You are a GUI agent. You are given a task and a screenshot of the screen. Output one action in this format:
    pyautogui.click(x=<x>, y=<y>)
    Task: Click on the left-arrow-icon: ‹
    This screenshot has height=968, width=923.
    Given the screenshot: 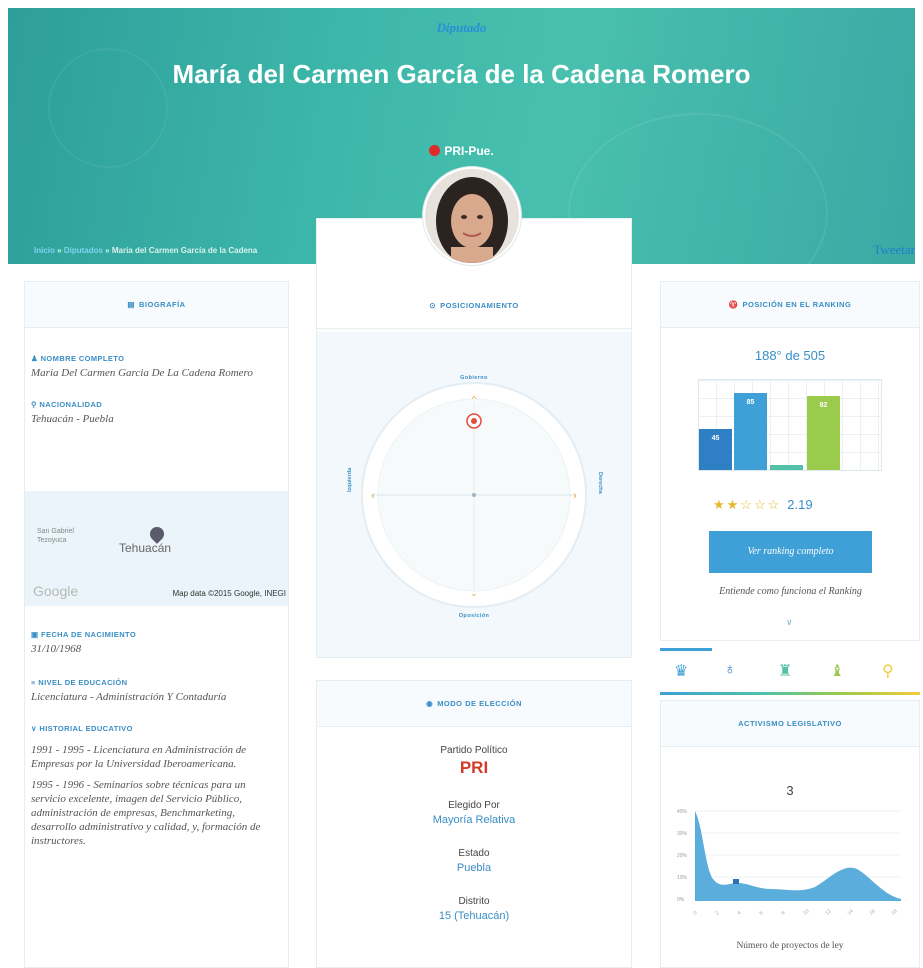 What is the action you would take?
    pyautogui.click(x=373, y=496)
    